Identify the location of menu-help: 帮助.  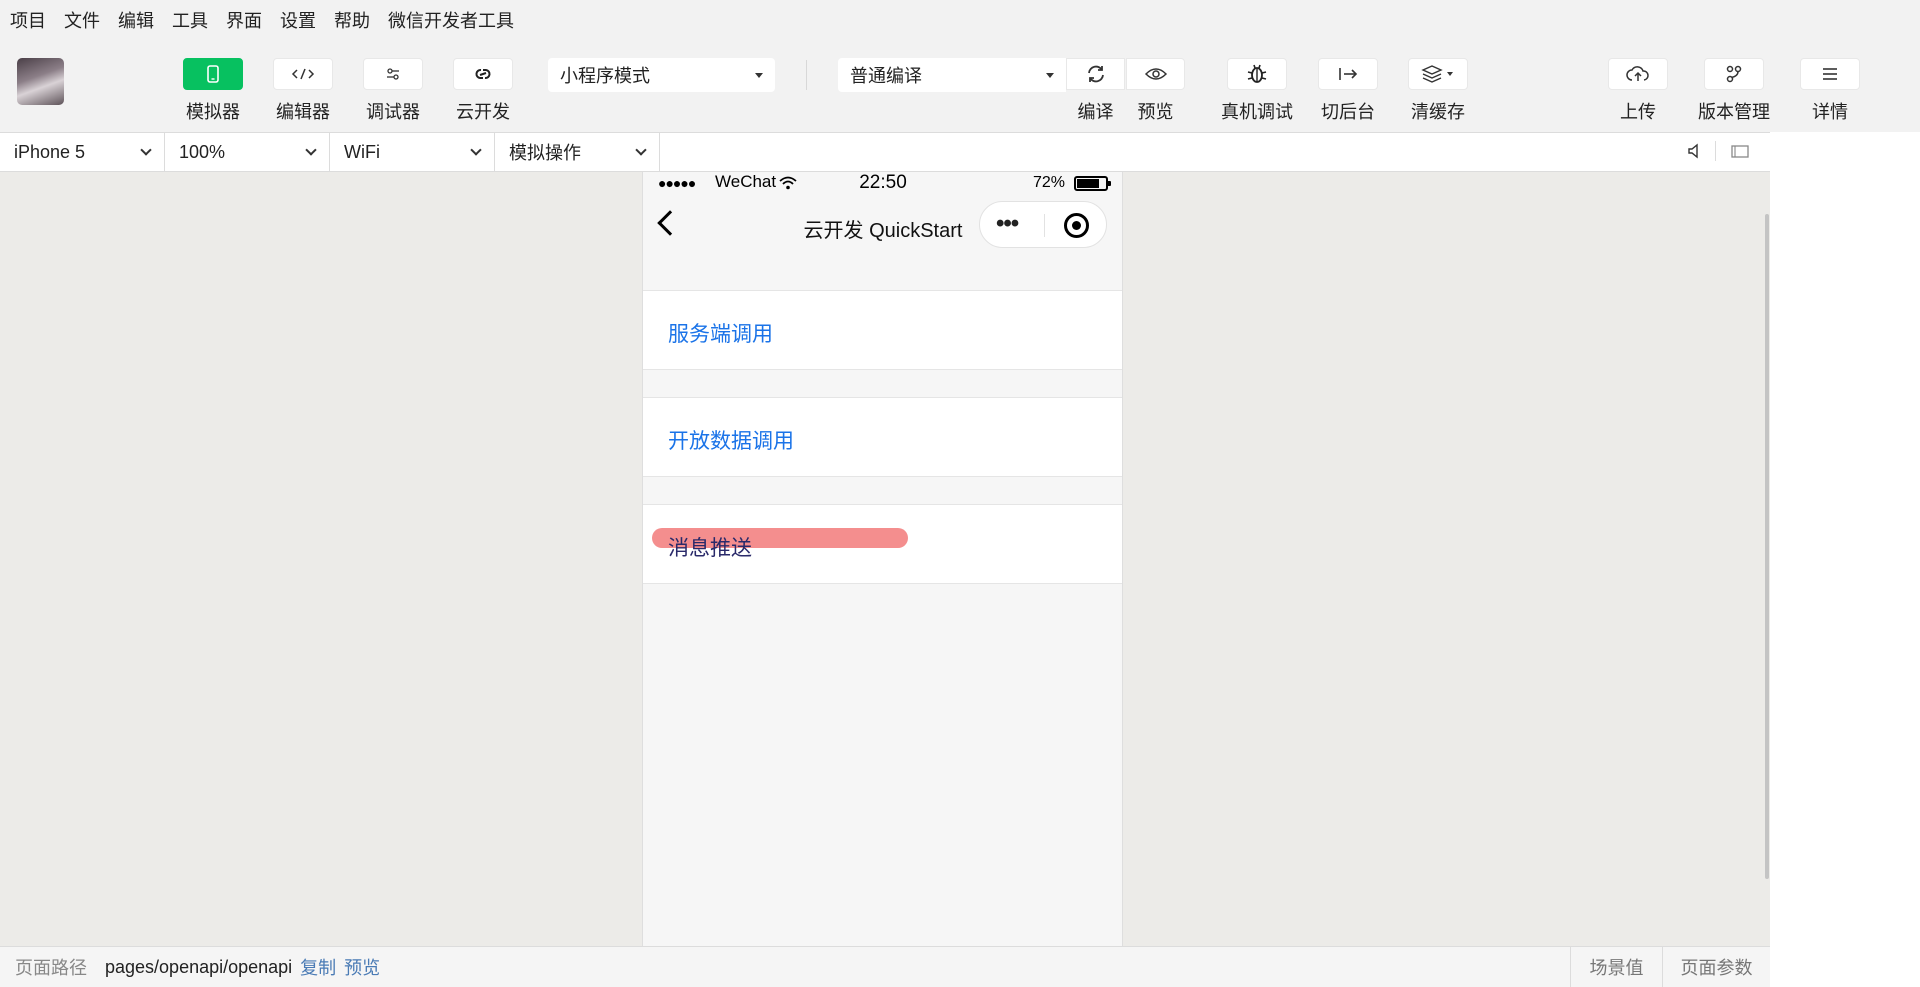
(352, 20).